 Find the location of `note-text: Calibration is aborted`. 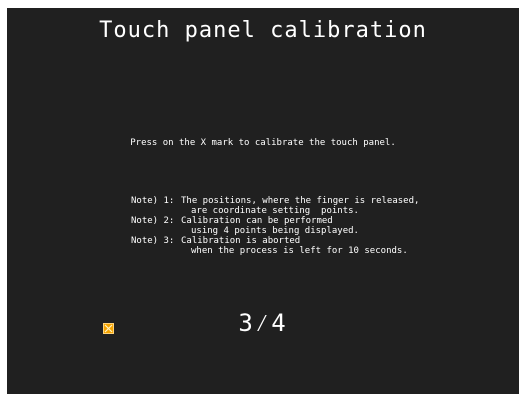

note-text: Calibration is aborted is located at coordinates (241, 241).